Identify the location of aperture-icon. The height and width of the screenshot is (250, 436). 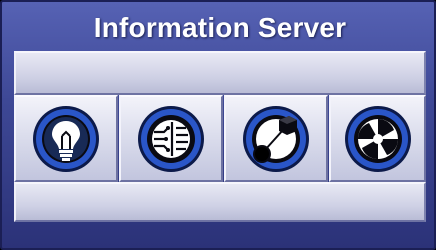
(377, 138).